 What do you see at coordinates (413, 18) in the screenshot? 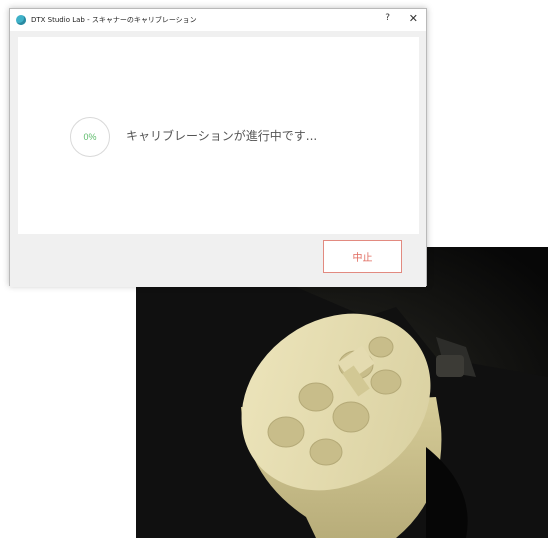
I see `close-button: ✕` at bounding box center [413, 18].